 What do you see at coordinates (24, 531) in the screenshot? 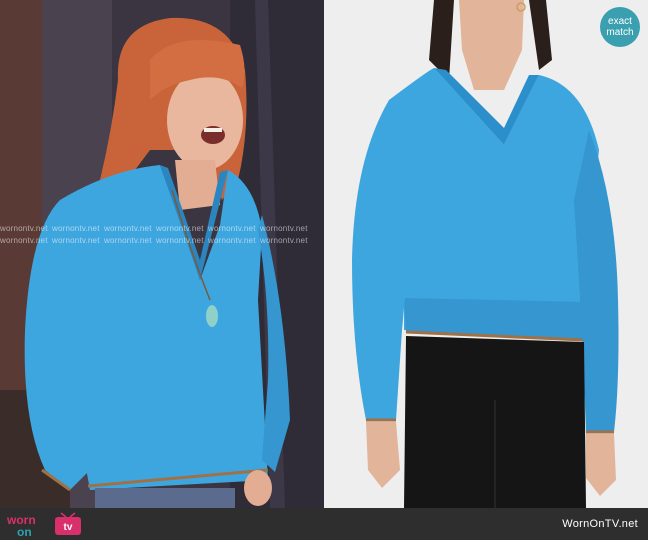
I see `logo-word-bottom: on` at bounding box center [24, 531].